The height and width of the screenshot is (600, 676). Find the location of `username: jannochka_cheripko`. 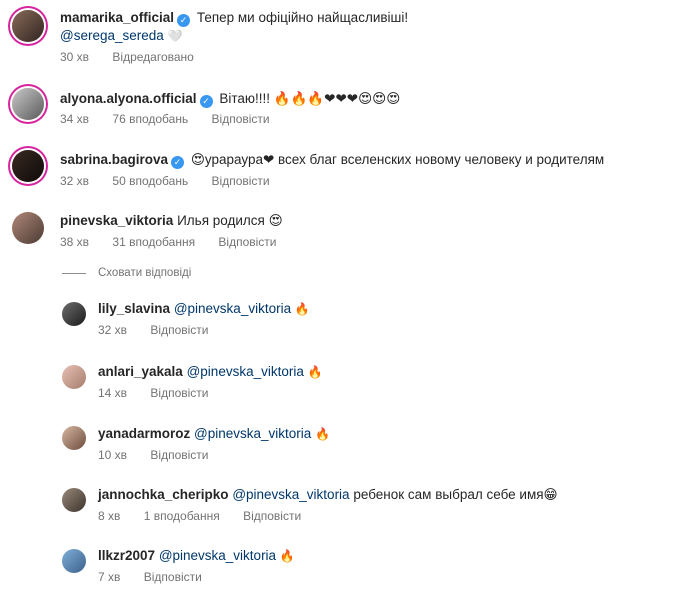

username: jannochka_cheripko is located at coordinates (163, 494).